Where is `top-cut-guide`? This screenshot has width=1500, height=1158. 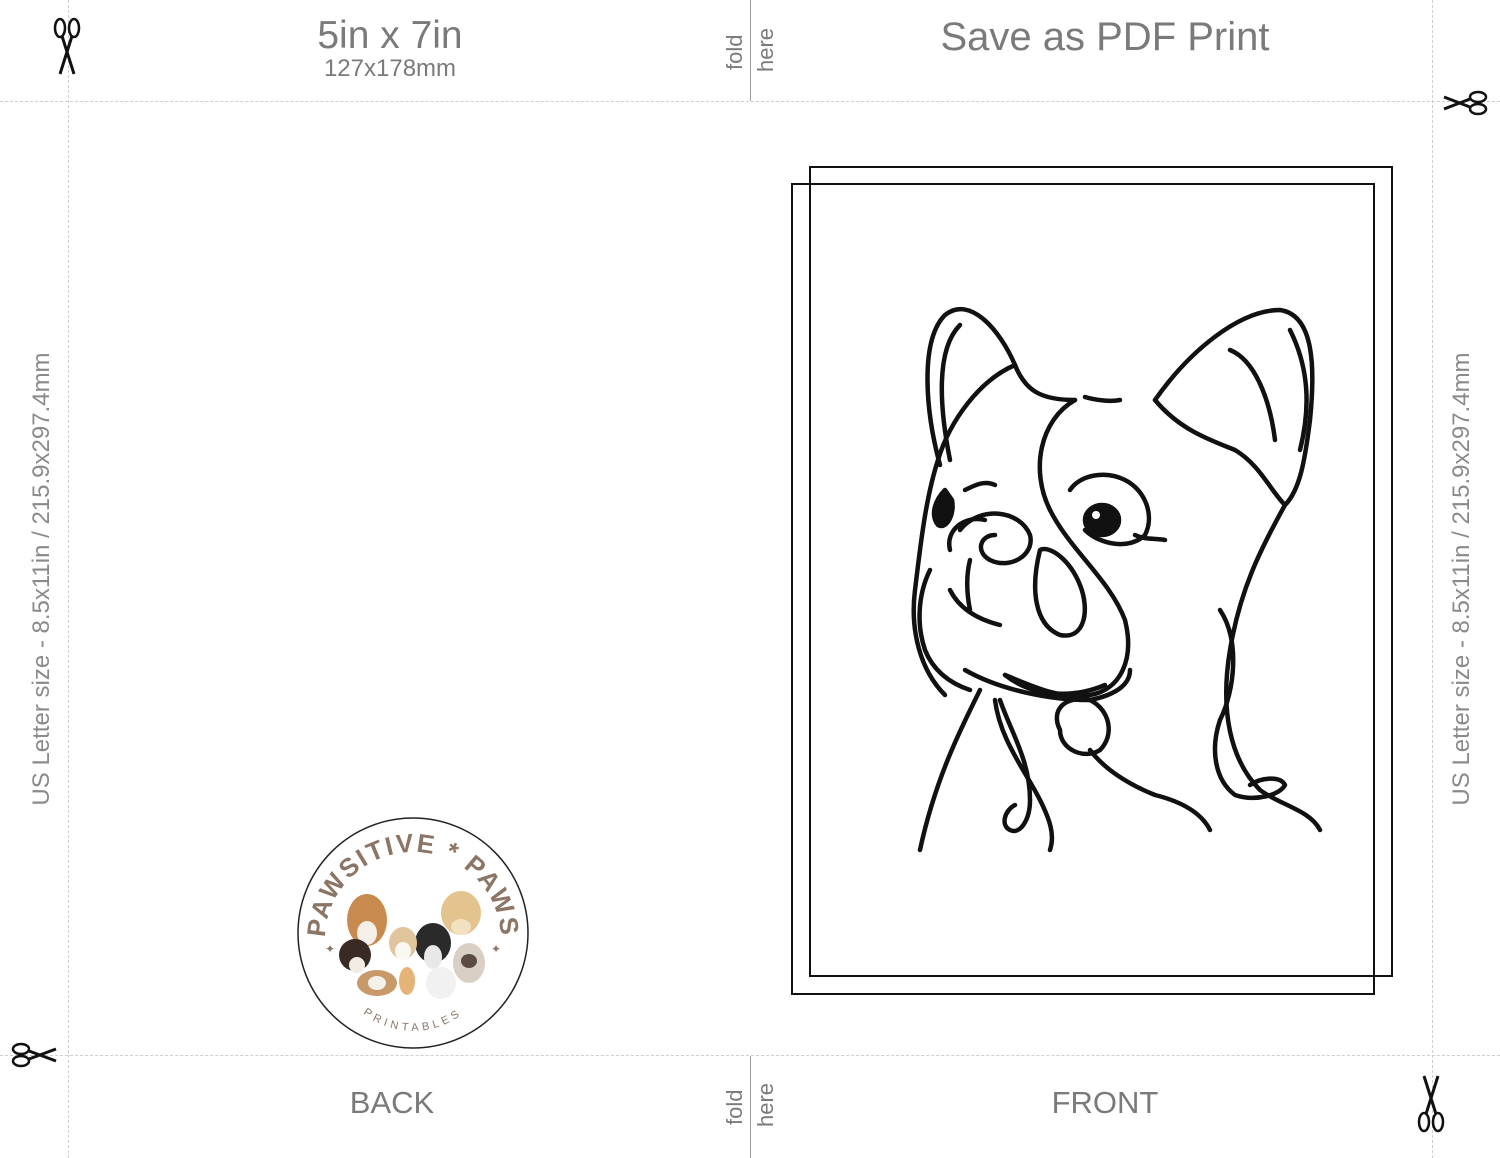 top-cut-guide is located at coordinates (750, 101).